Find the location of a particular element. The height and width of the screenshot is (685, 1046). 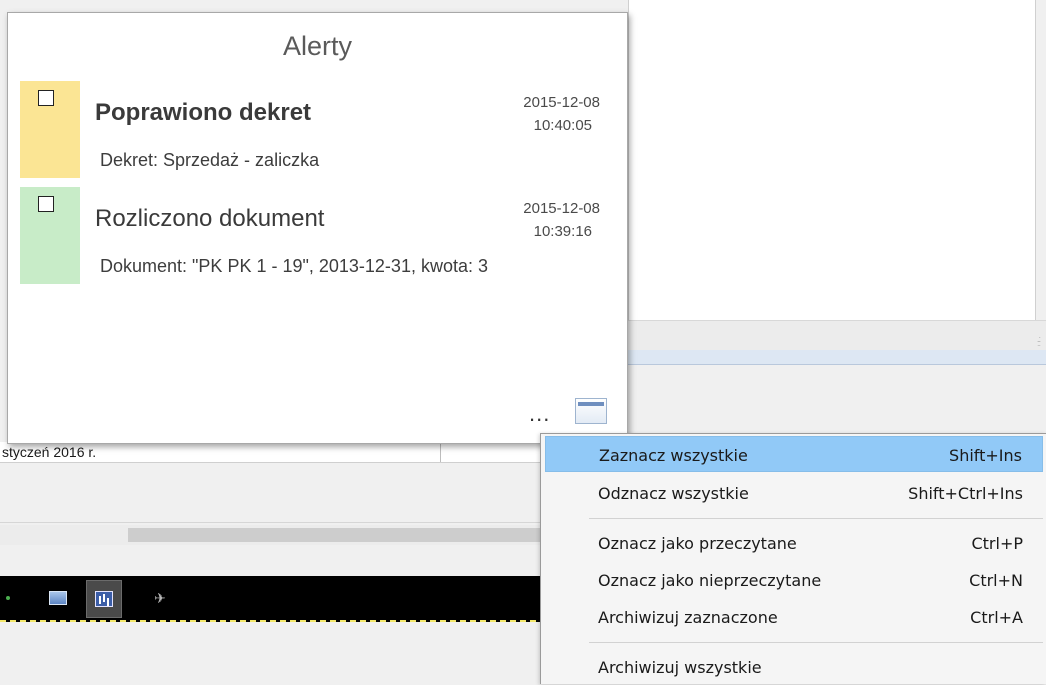

menu-item-select-all: Zaznacz wszystkie Shift+Ins is located at coordinates (794, 454).